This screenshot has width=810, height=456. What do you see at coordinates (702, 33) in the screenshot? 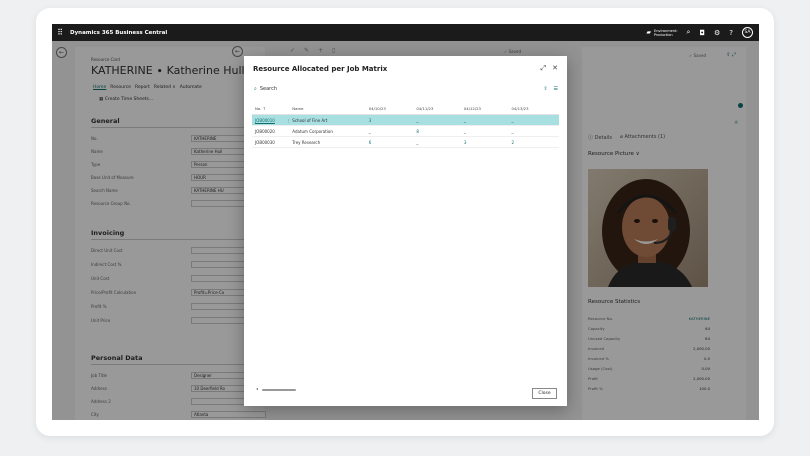
I see `notification-bell-icon: ◘` at bounding box center [702, 33].